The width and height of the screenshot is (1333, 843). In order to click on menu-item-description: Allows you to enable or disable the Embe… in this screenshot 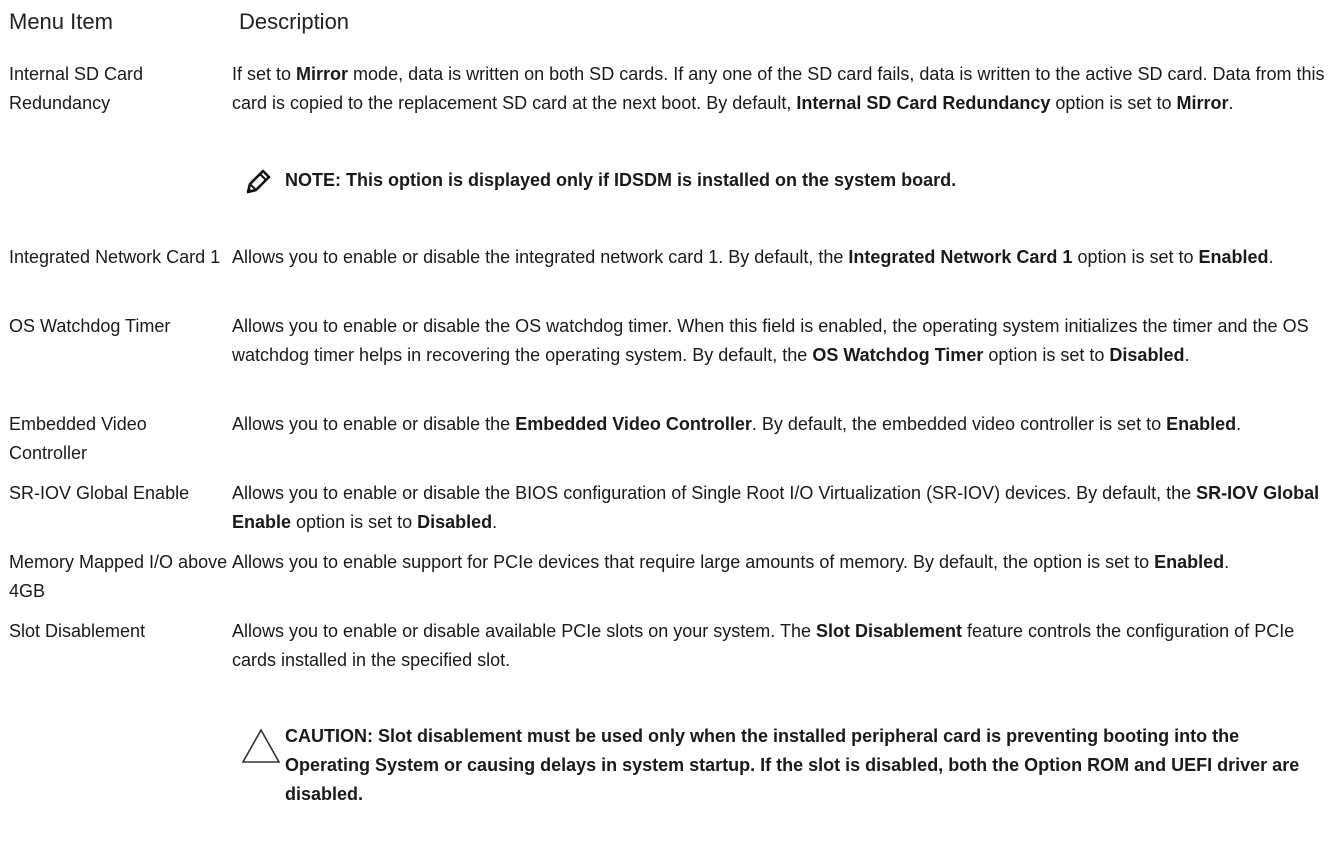, I will do `click(737, 424)`.